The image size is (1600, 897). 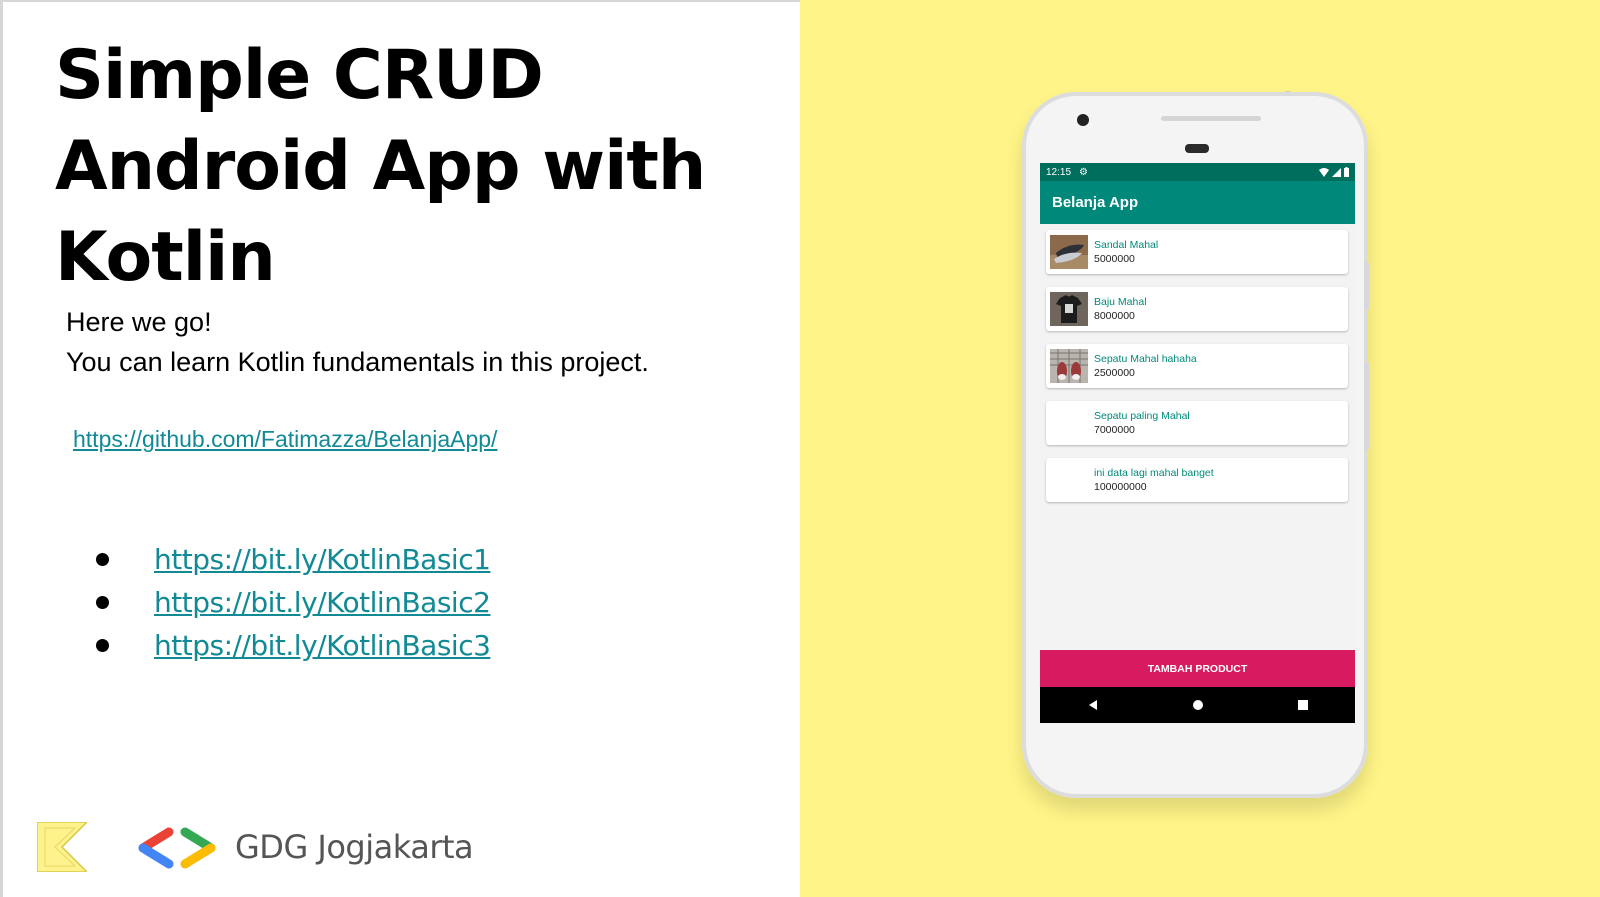 What do you see at coordinates (1197, 309) in the screenshot?
I see `list-item: Baju Mahal 8000000` at bounding box center [1197, 309].